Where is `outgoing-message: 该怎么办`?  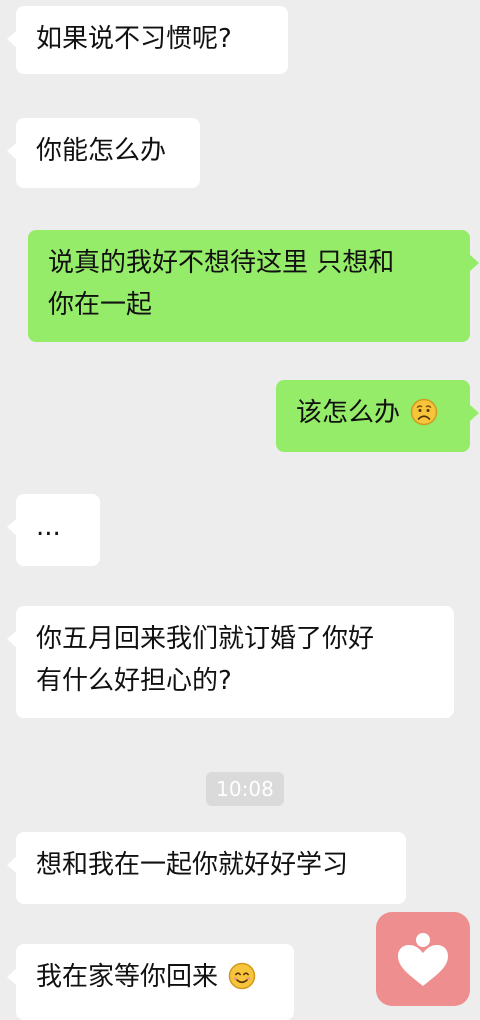 outgoing-message: 该怎么办 is located at coordinates (377, 416).